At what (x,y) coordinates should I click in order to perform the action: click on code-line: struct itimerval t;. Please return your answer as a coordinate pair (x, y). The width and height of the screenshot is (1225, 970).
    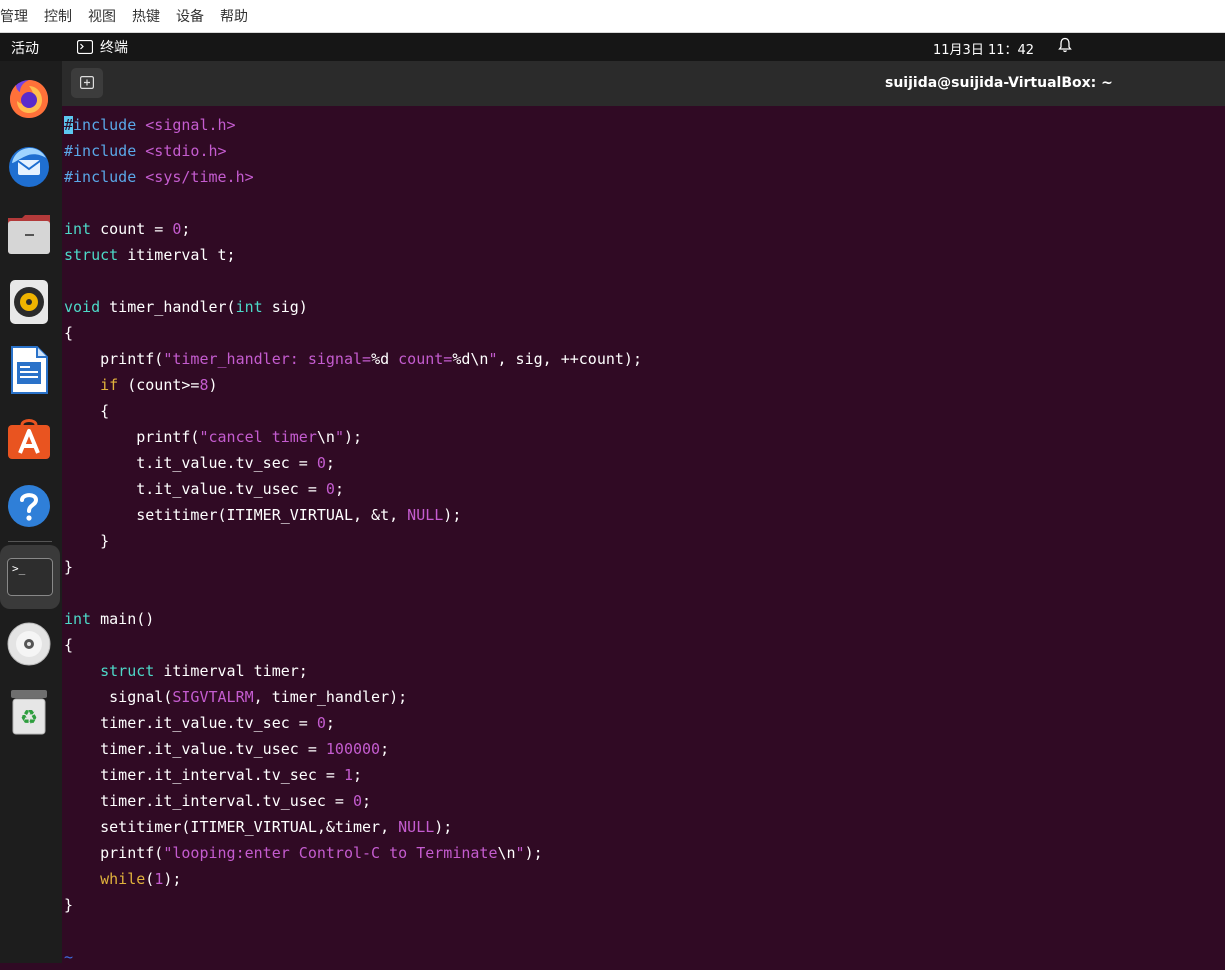
    Looking at the image, I should click on (150, 255).